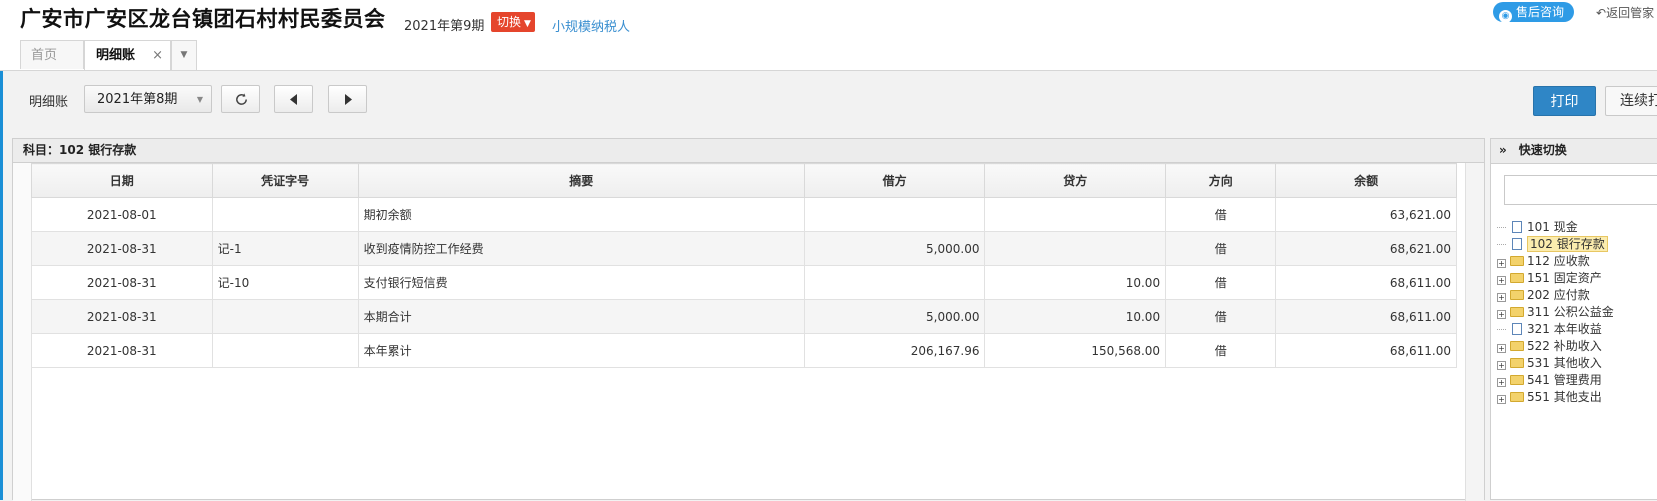 This screenshot has height=501, width=1657. I want to click on tree-item-522: +522 补助收入, so click(1555, 346).